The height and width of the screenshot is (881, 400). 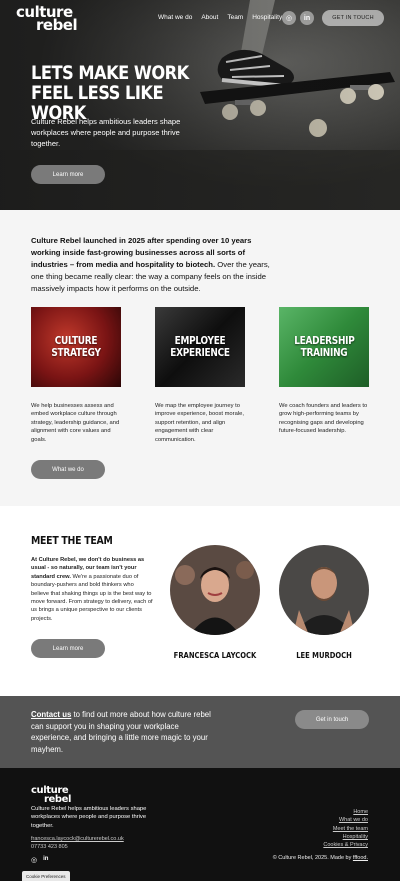 What do you see at coordinates (345, 820) in the screenshot?
I see `footer-link-what-we-do: What we do` at bounding box center [345, 820].